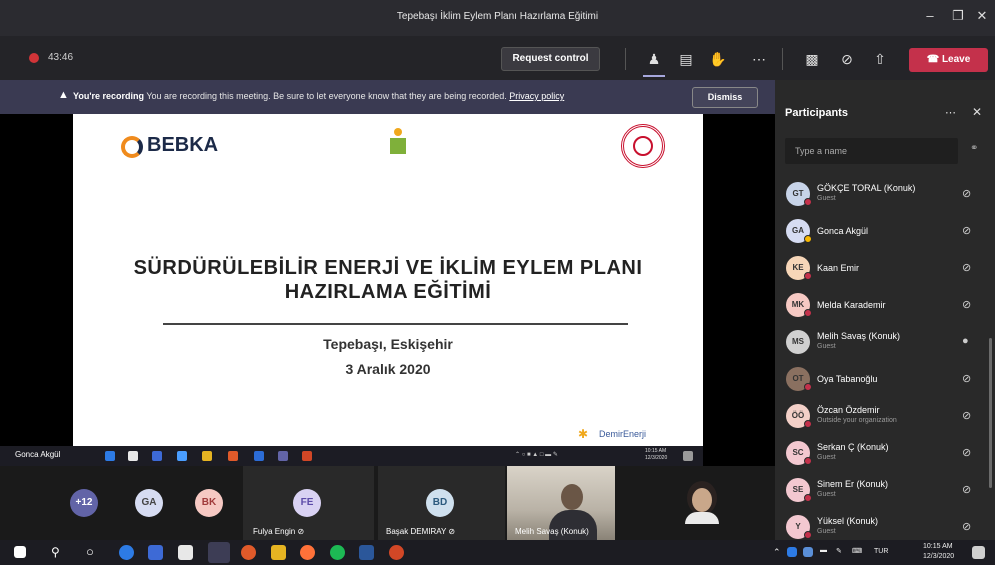 This screenshot has height=565, width=995. I want to click on participant-row: OT Oya Tabanoğlu ⊘, so click(881, 379).